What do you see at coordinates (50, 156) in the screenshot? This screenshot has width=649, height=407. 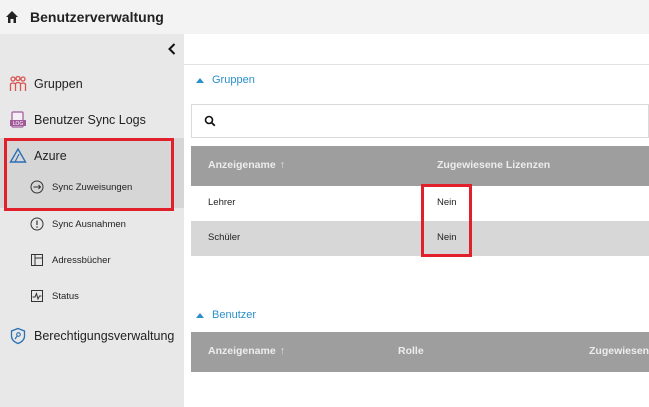 I see `sidebar-item-label: Azure` at bounding box center [50, 156].